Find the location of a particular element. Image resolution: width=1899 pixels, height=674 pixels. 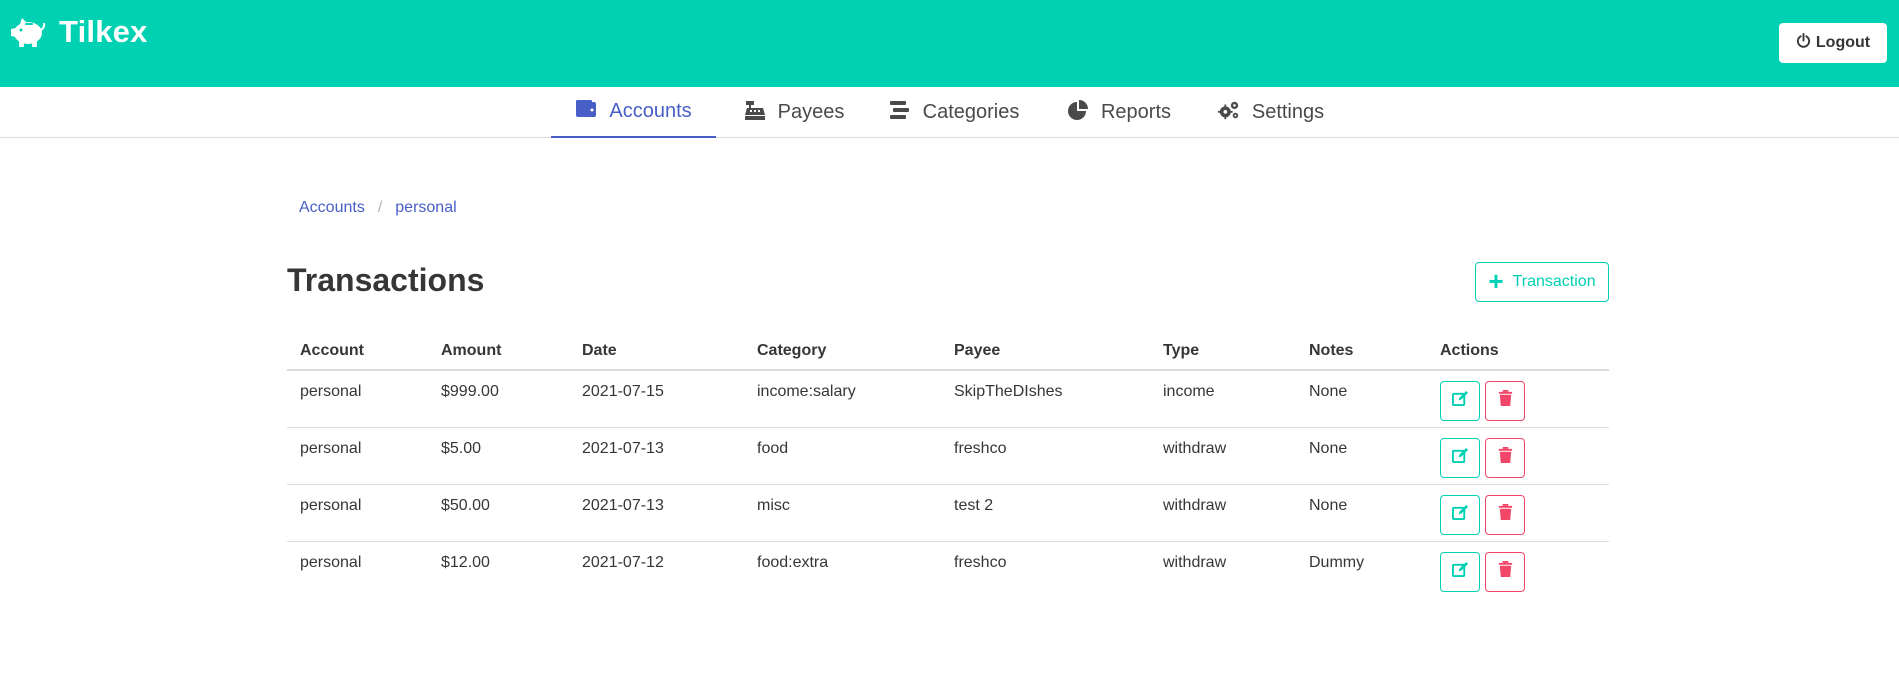

tab-label: Reports is located at coordinates (1136, 112).